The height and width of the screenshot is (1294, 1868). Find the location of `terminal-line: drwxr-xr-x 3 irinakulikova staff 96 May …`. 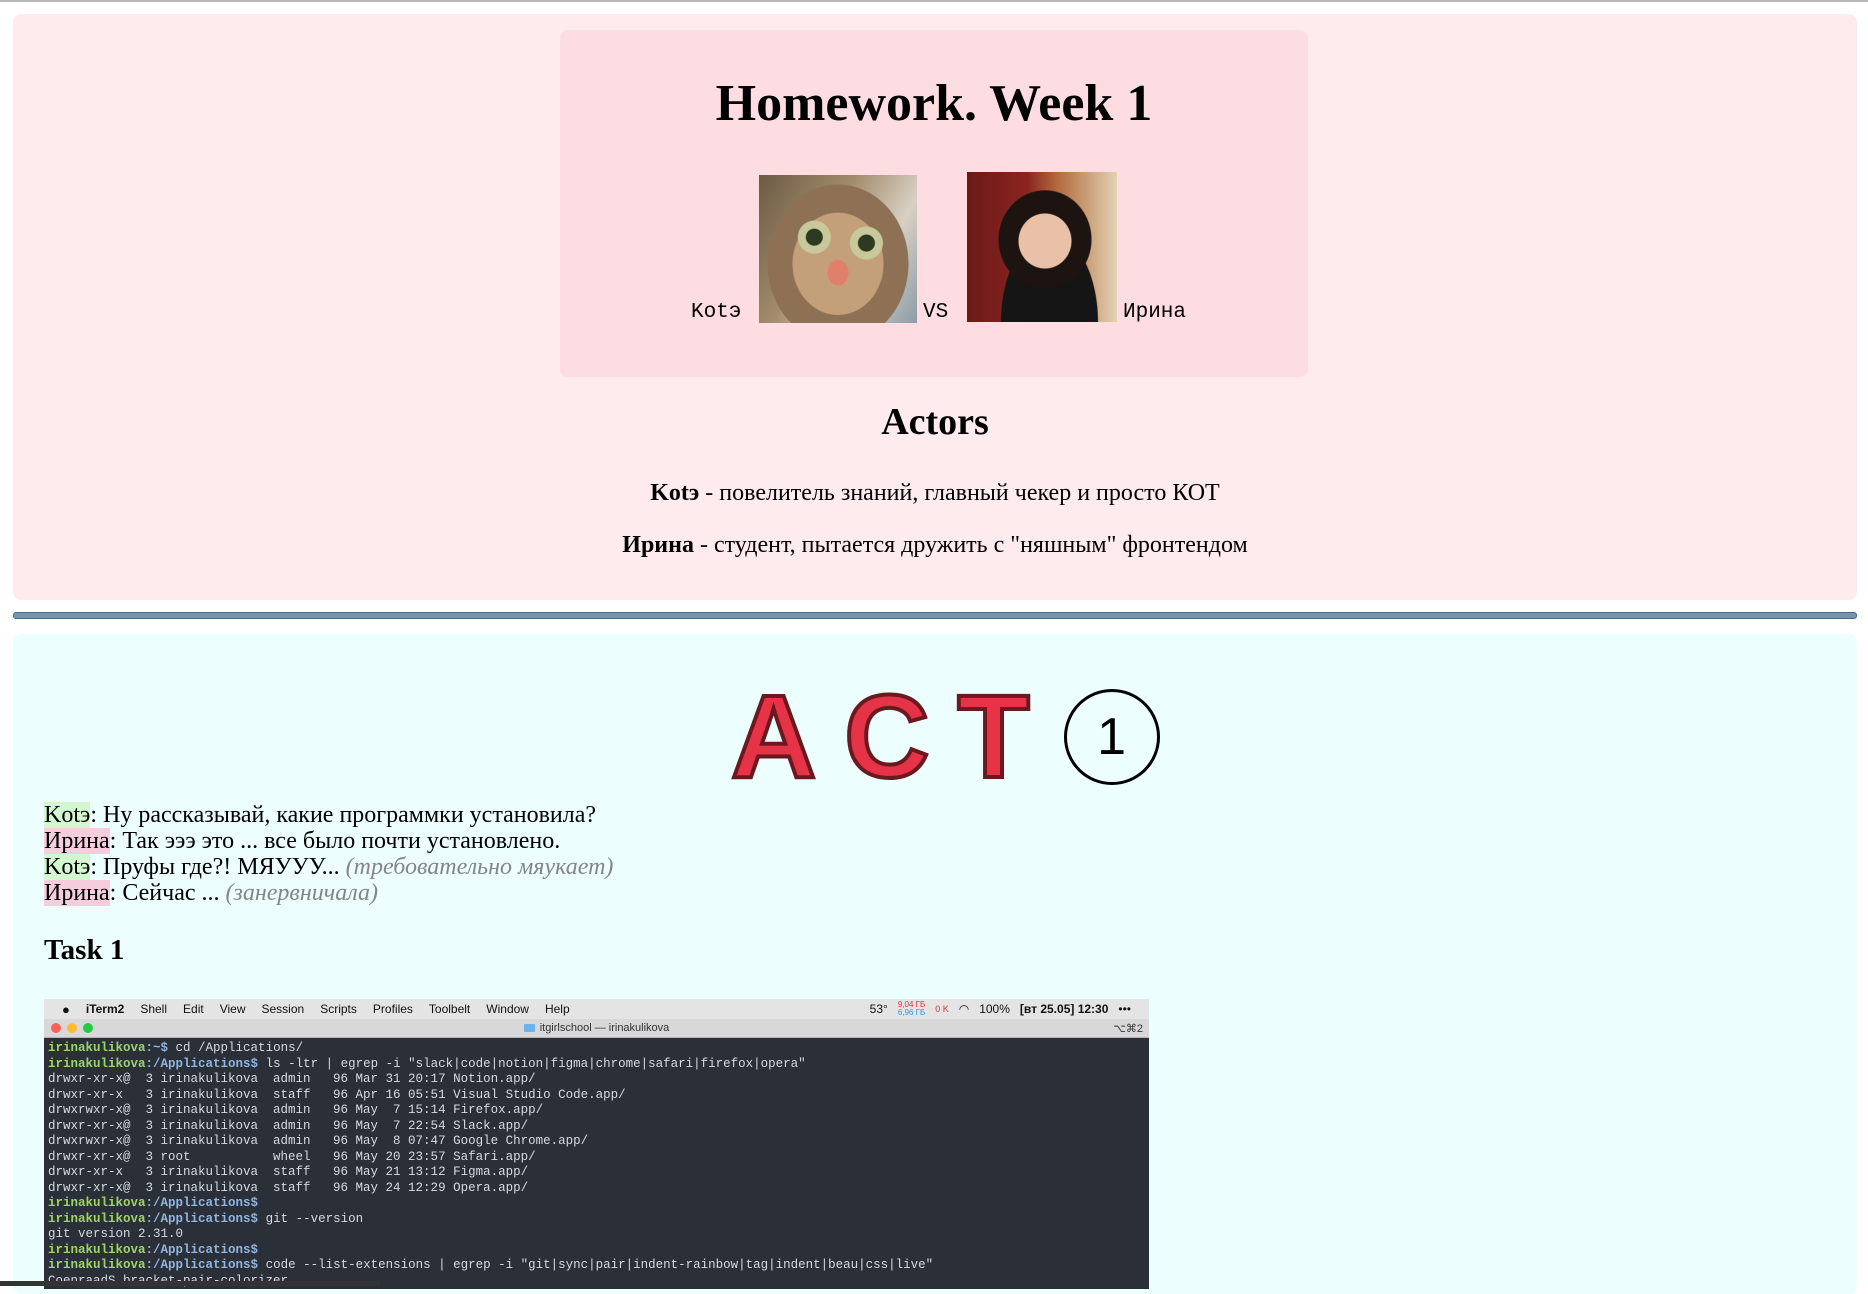

terminal-line: drwxr-xr-x 3 irinakulikova staff 96 May … is located at coordinates (596, 1173).